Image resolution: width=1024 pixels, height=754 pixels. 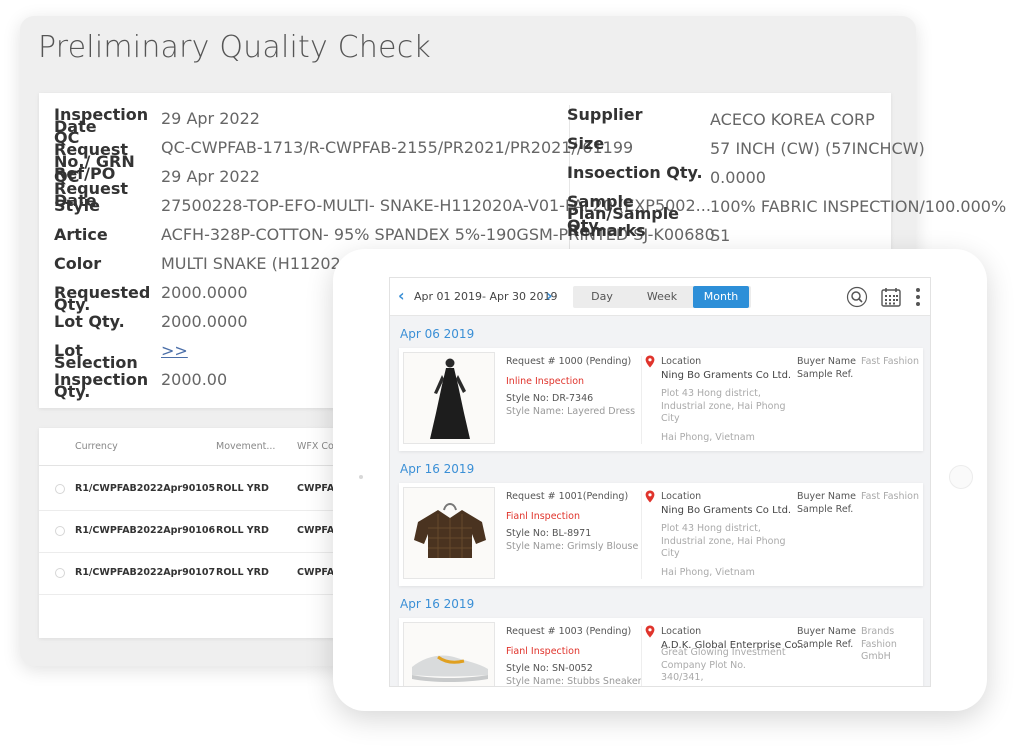 I want to click on field-value-qc-request-date: 29 Apr 2022, so click(x=210, y=176).